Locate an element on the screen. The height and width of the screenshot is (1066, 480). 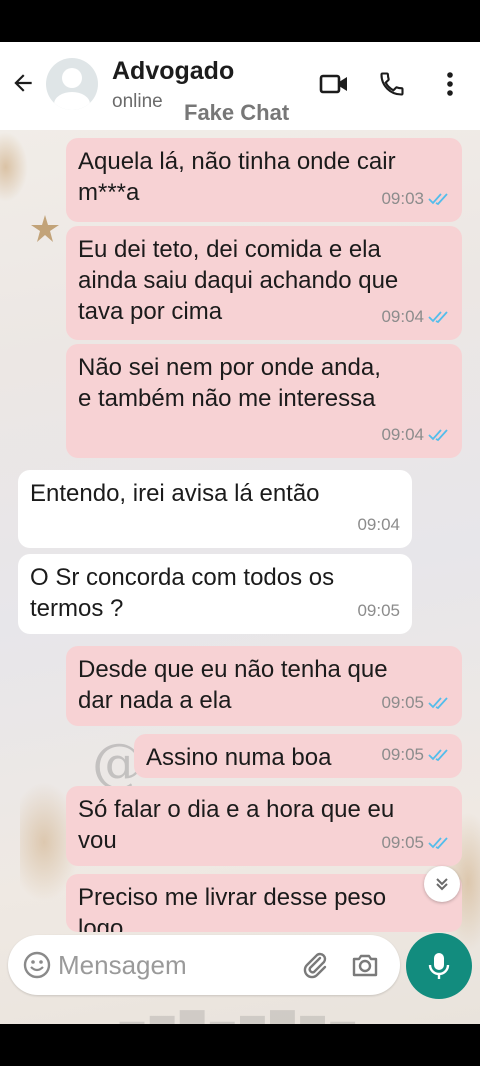
double-chevron-down-icon is located at coordinates (442, 884).